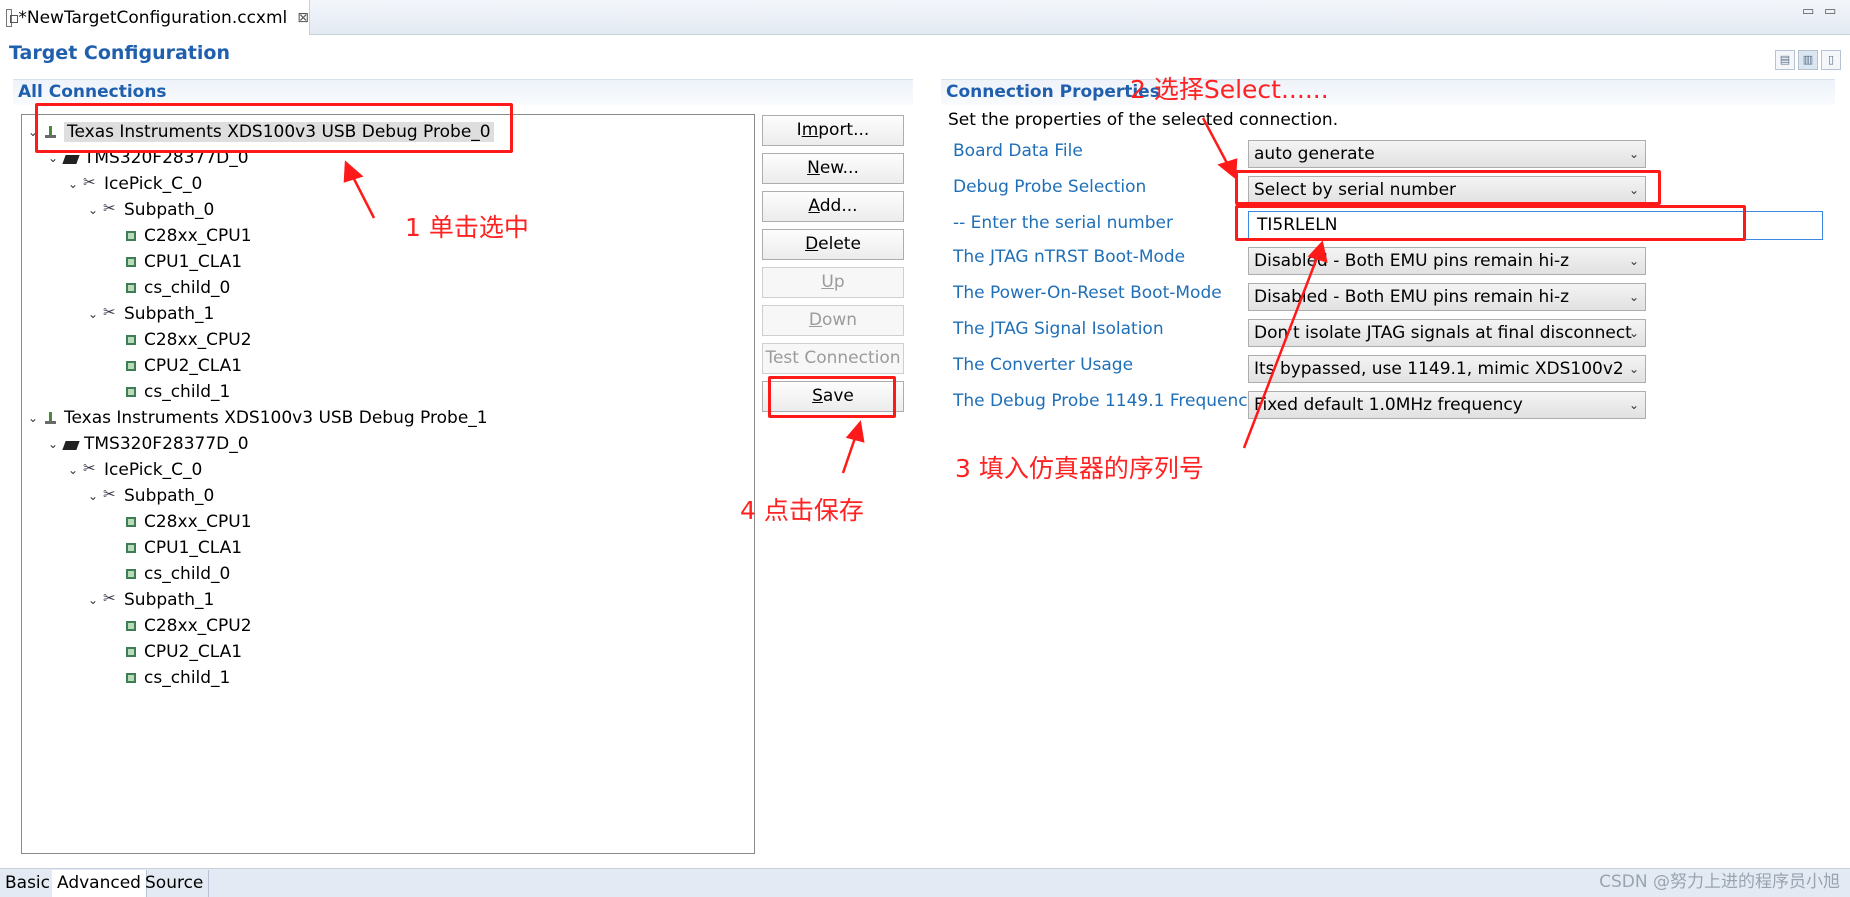  Describe the element at coordinates (1490, 223) in the screenshot. I see `highlight-serial-number` at that location.